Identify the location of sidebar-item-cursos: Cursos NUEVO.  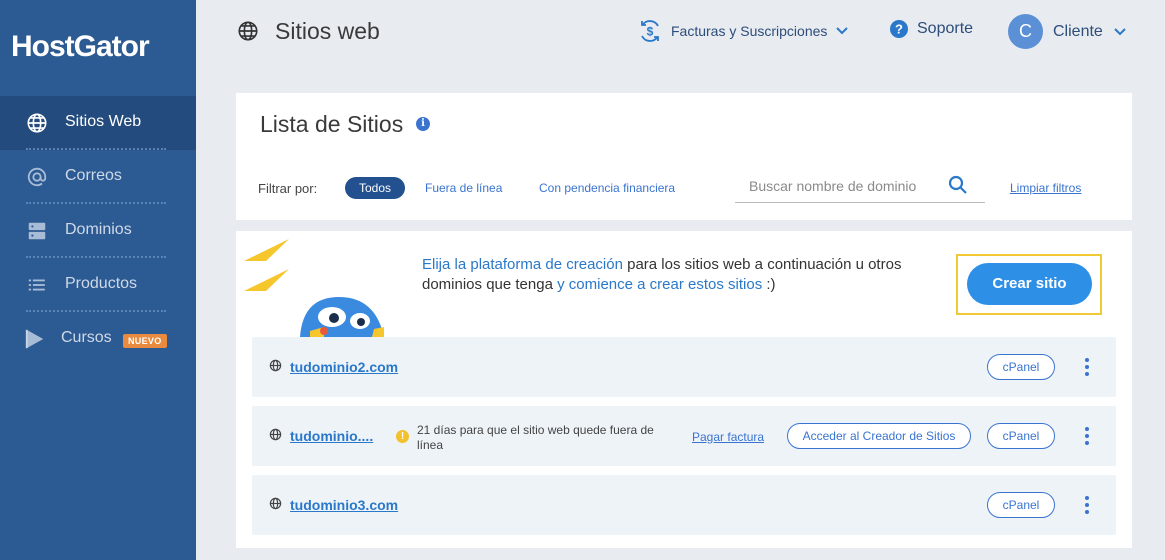
(98, 339).